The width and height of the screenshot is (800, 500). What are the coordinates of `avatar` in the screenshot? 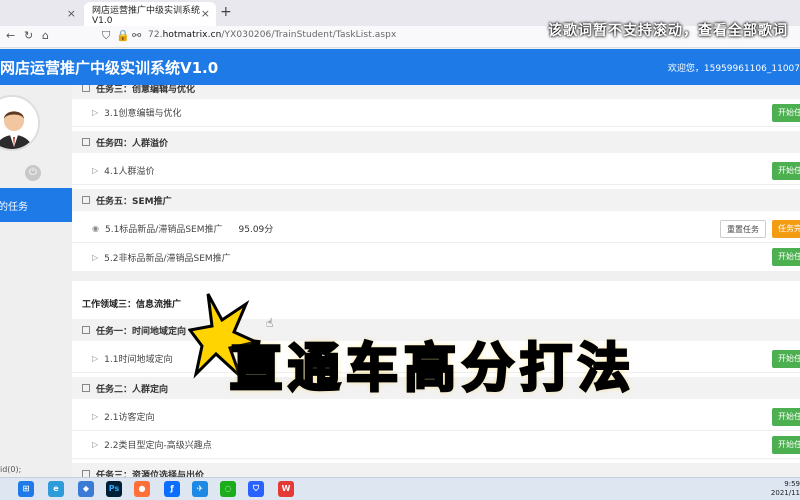 It's located at (20, 123).